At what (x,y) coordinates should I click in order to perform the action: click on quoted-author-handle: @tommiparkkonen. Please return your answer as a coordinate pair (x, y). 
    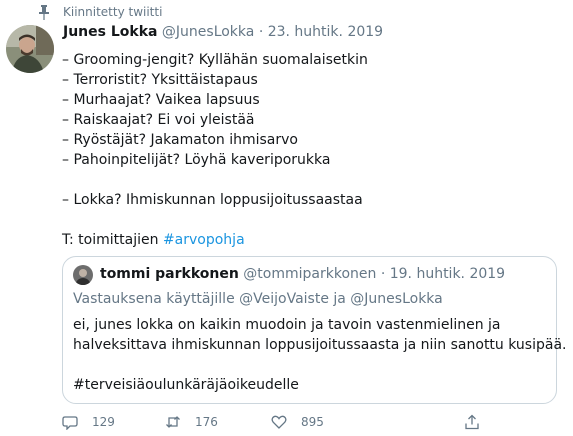
    Looking at the image, I should click on (309, 274).